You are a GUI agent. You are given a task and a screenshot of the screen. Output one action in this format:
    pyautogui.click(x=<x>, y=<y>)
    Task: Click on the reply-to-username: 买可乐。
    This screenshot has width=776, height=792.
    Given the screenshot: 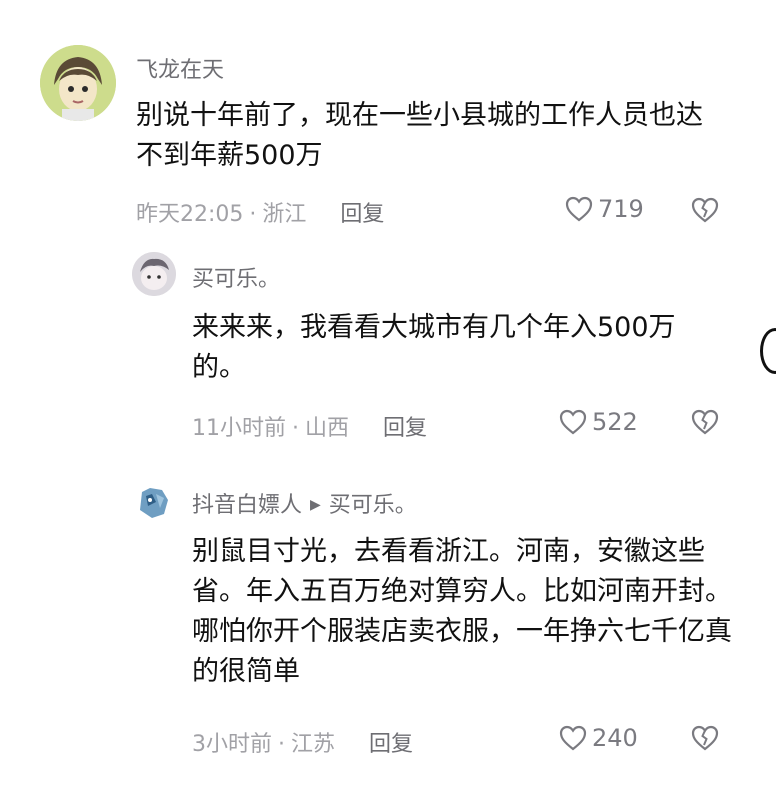 What is the action you would take?
    pyautogui.click(x=373, y=505)
    